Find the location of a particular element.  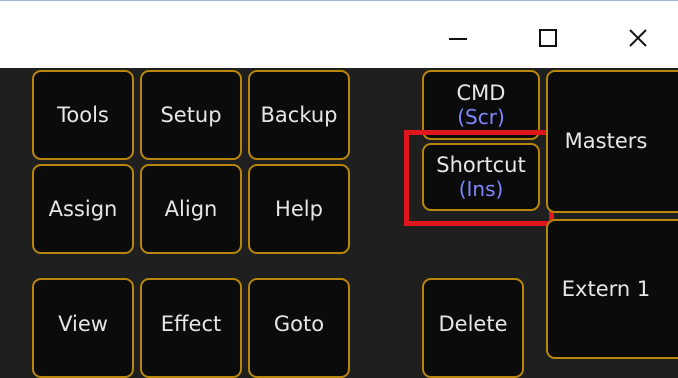

goto-key: Goto is located at coordinates (299, 328).